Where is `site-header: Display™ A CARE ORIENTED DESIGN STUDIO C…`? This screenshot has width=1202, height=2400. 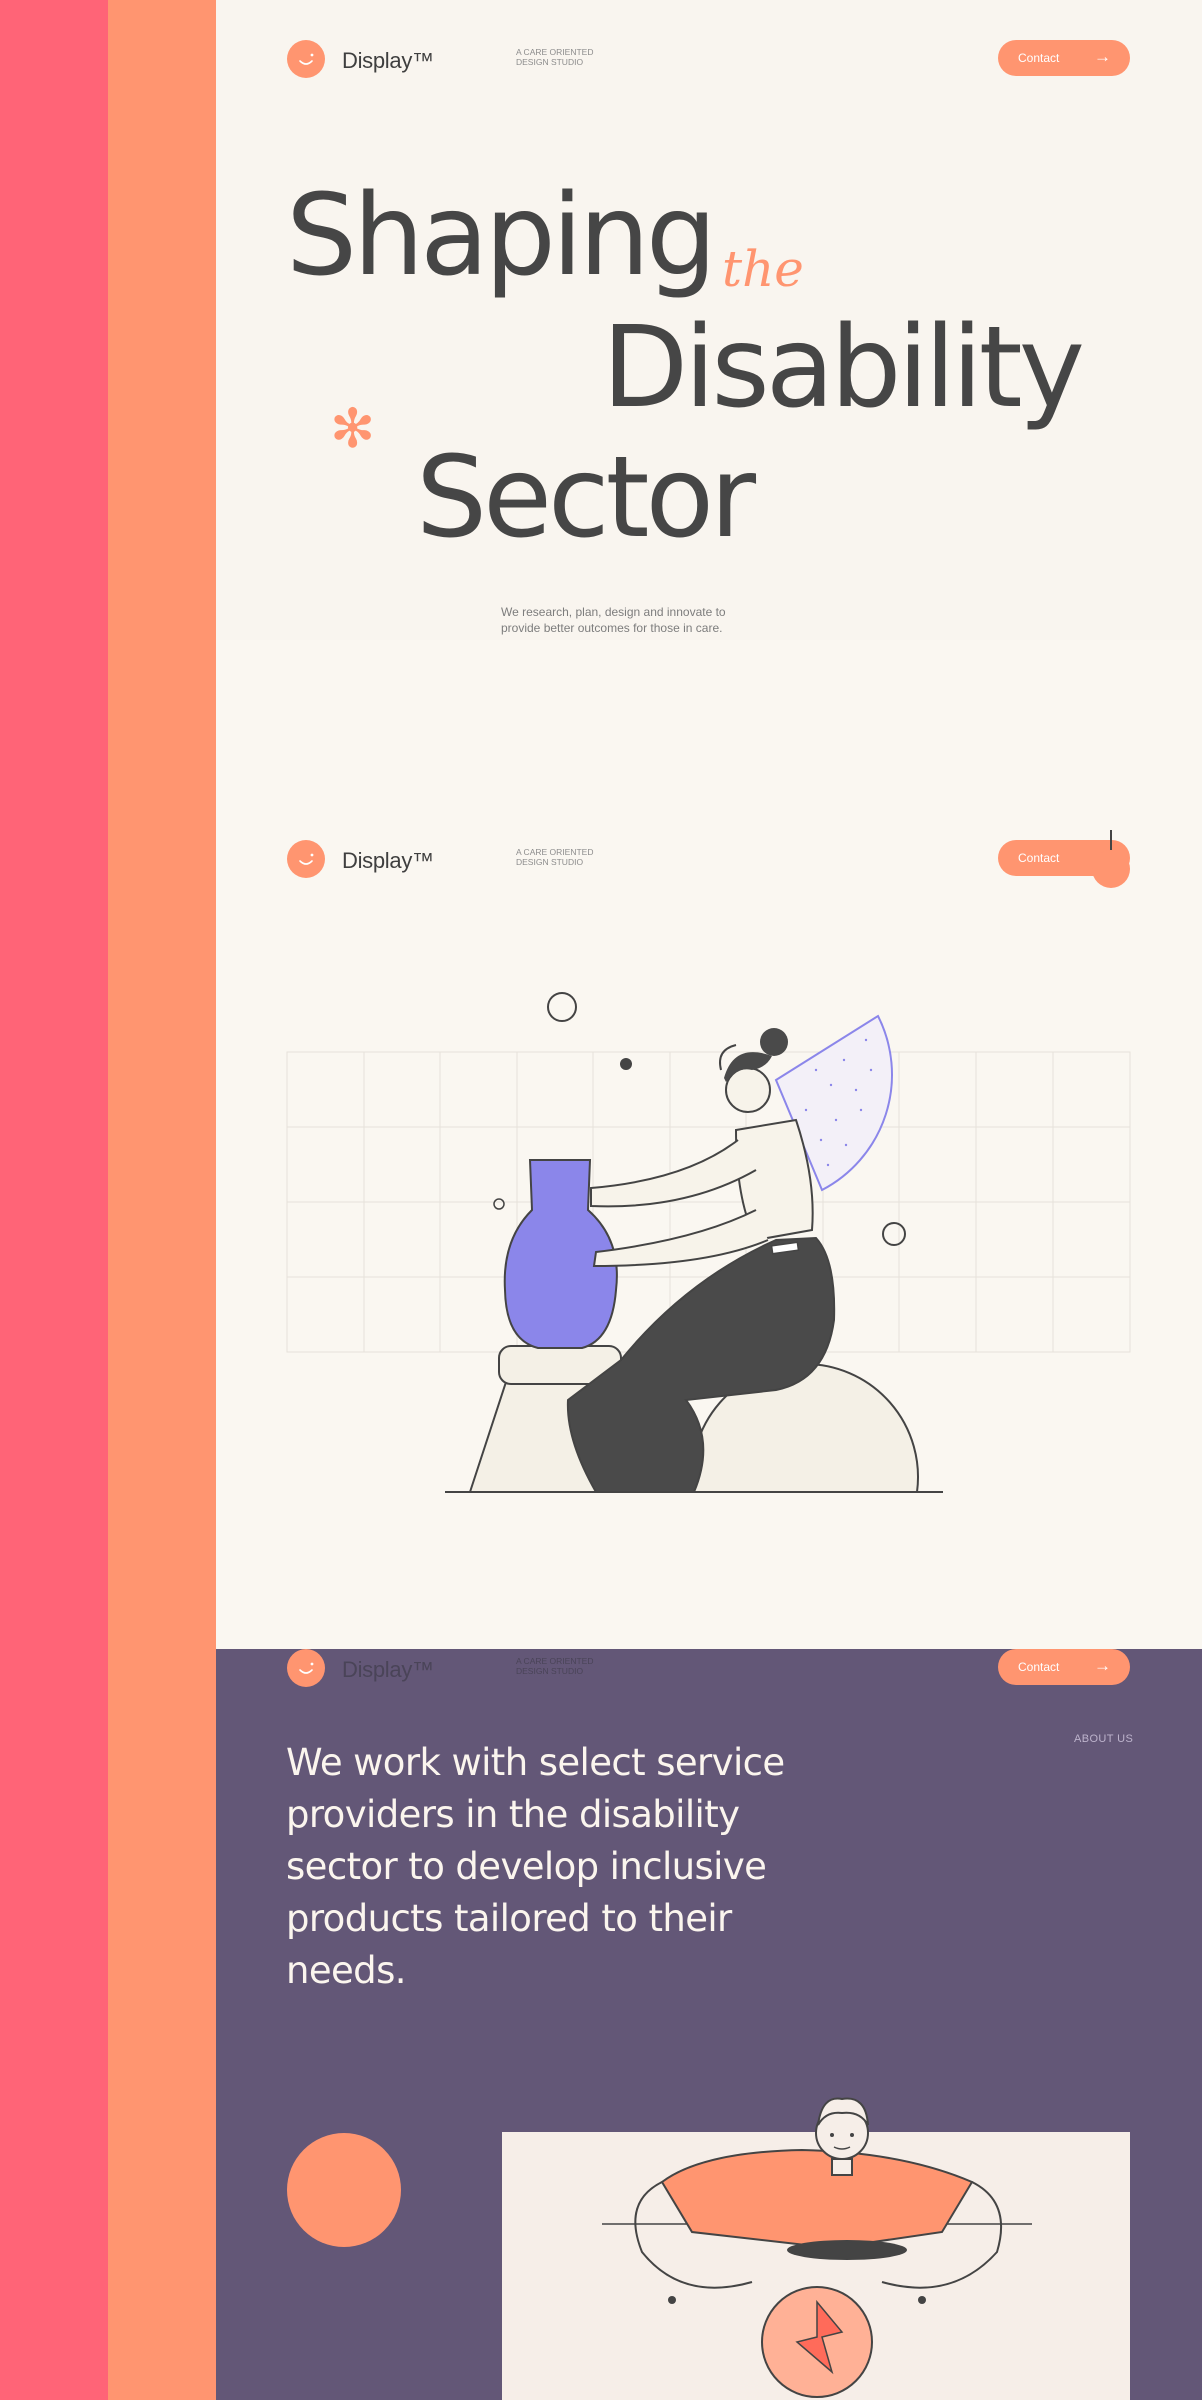 site-header: Display™ A CARE ORIENTED DESIGN STUDIO C… is located at coordinates (709, 60).